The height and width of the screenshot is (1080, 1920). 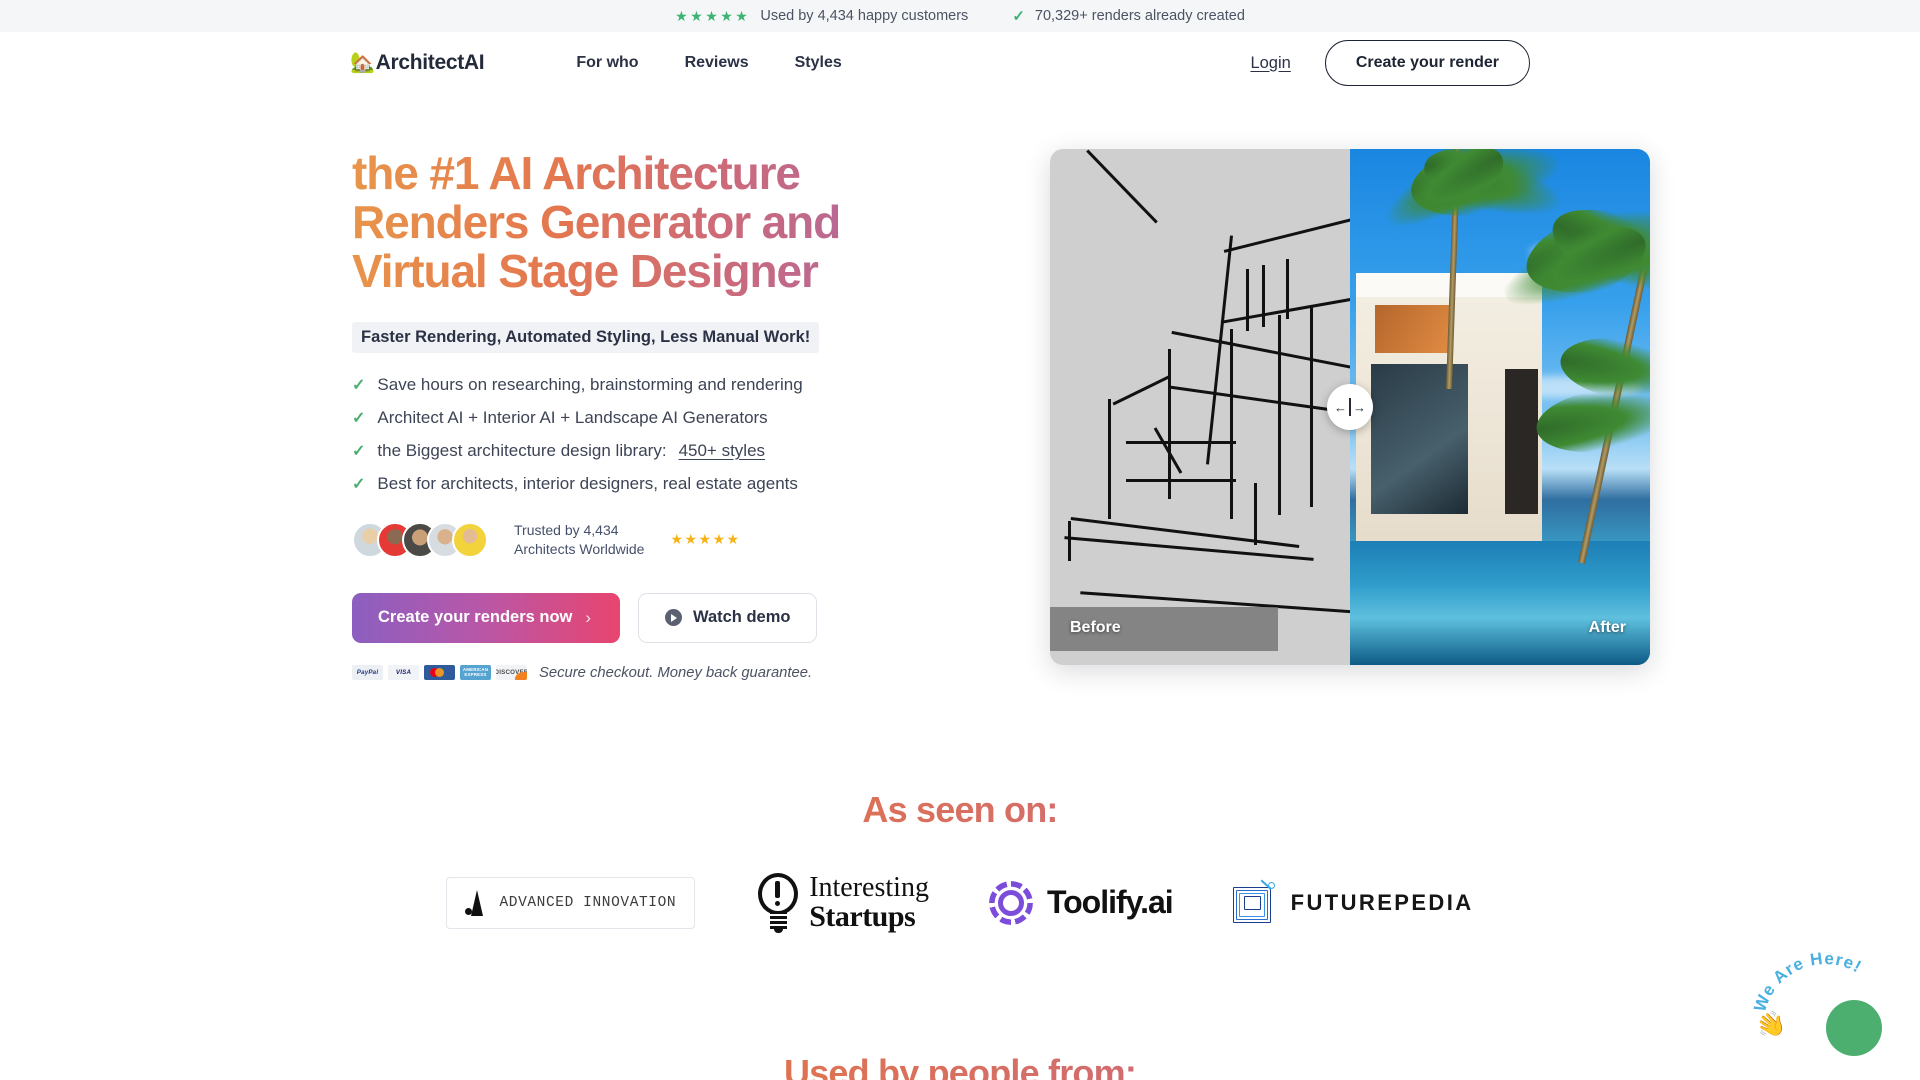 I want to click on chat-bubble-button, so click(x=1854, y=1028).